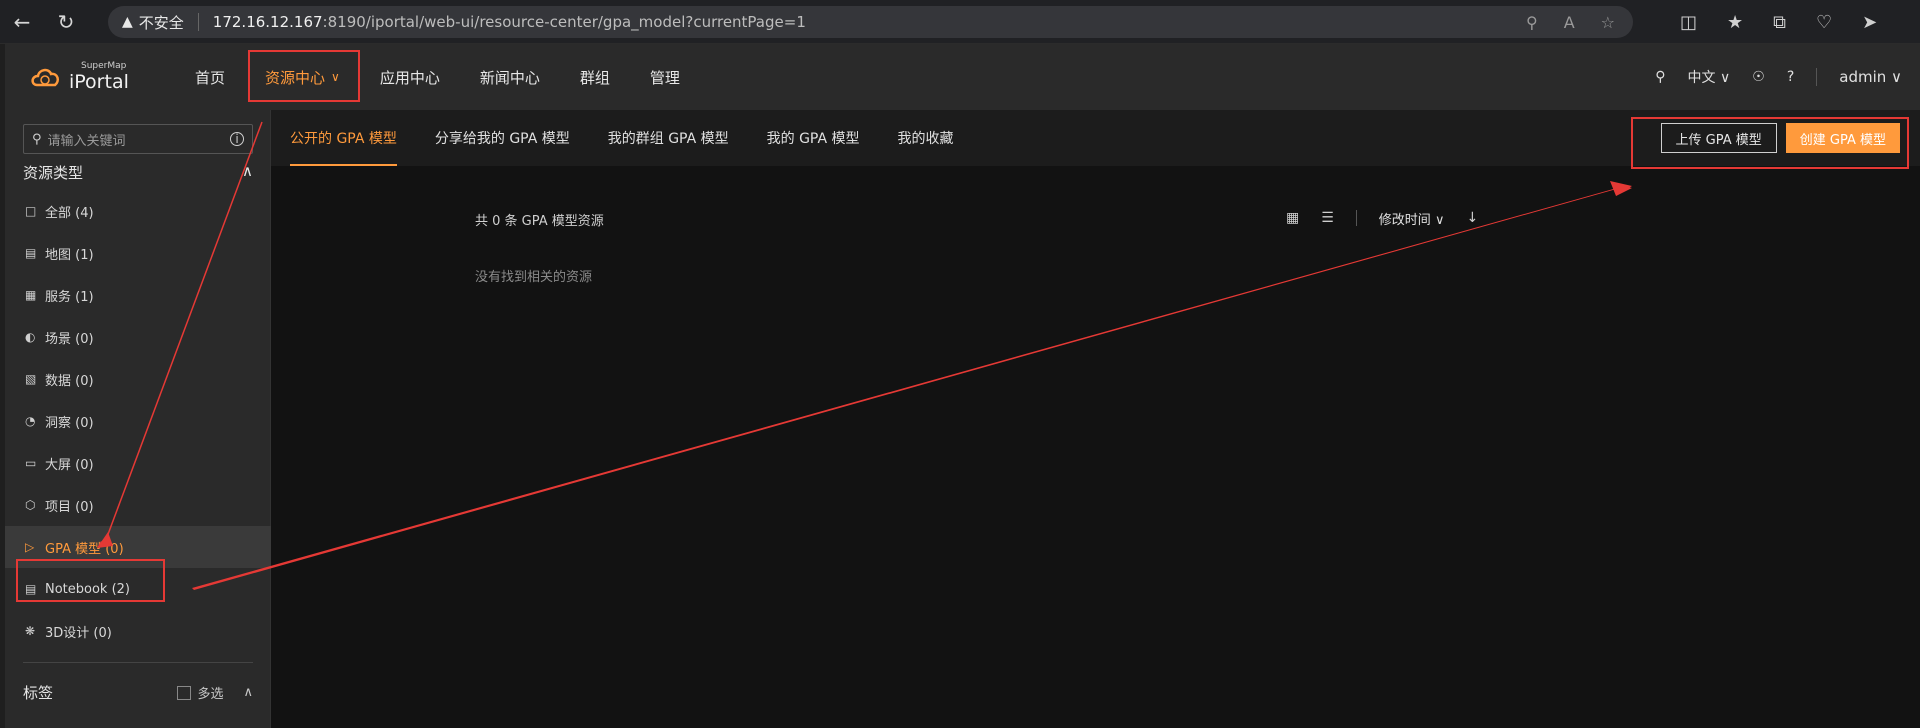  What do you see at coordinates (69, 423) in the screenshot?
I see `sidebar-item-label: 洞察 (0)` at bounding box center [69, 423].